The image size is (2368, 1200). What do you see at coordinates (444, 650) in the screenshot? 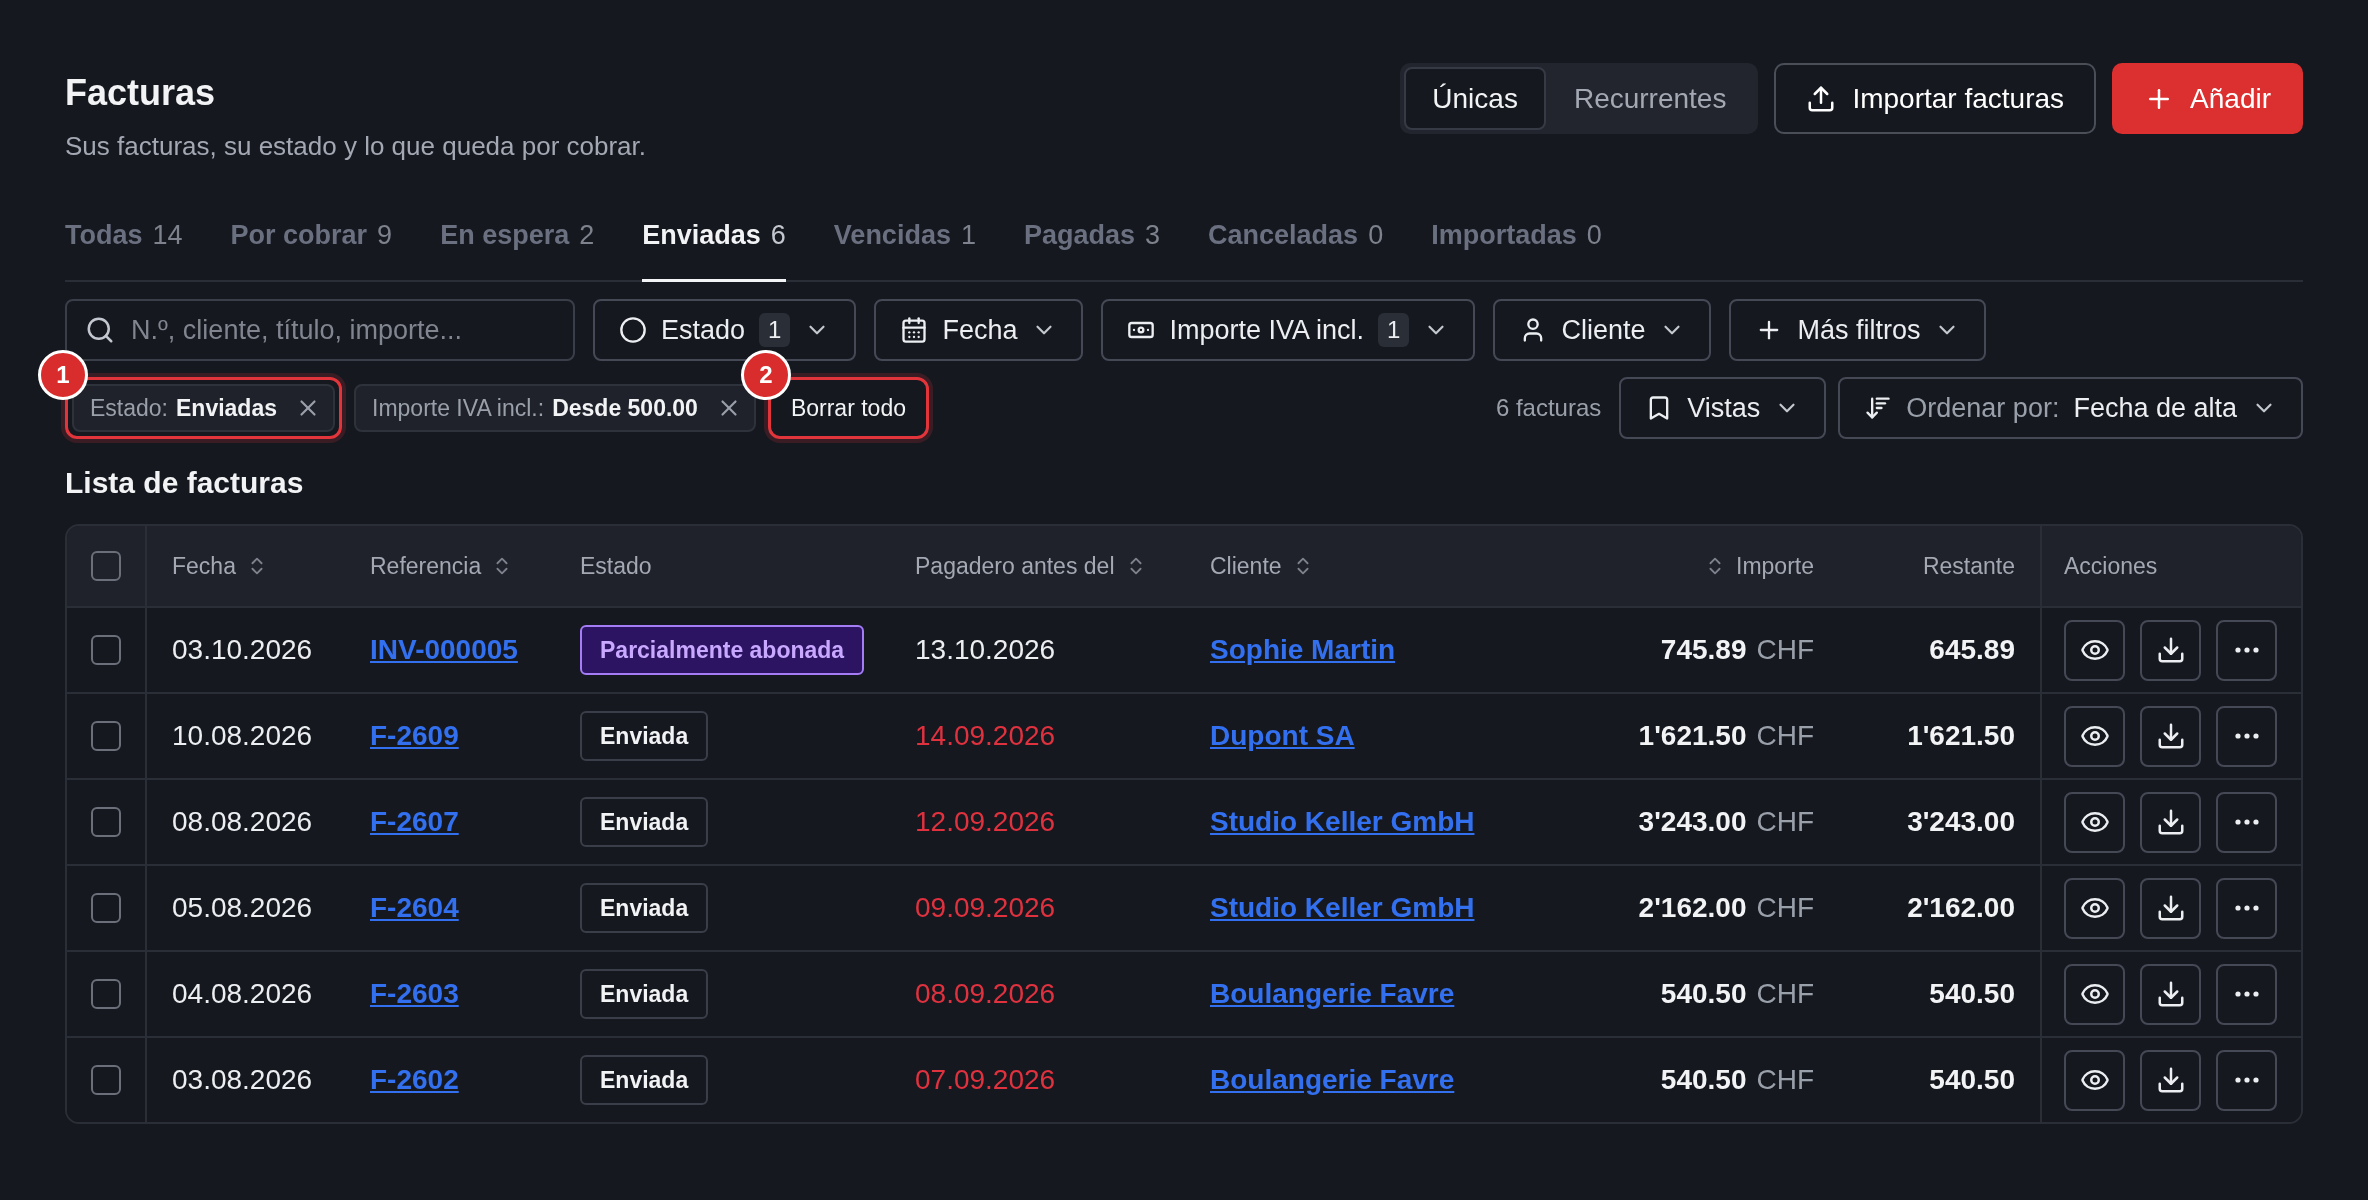
I see `invoice-link: INV-000005` at bounding box center [444, 650].